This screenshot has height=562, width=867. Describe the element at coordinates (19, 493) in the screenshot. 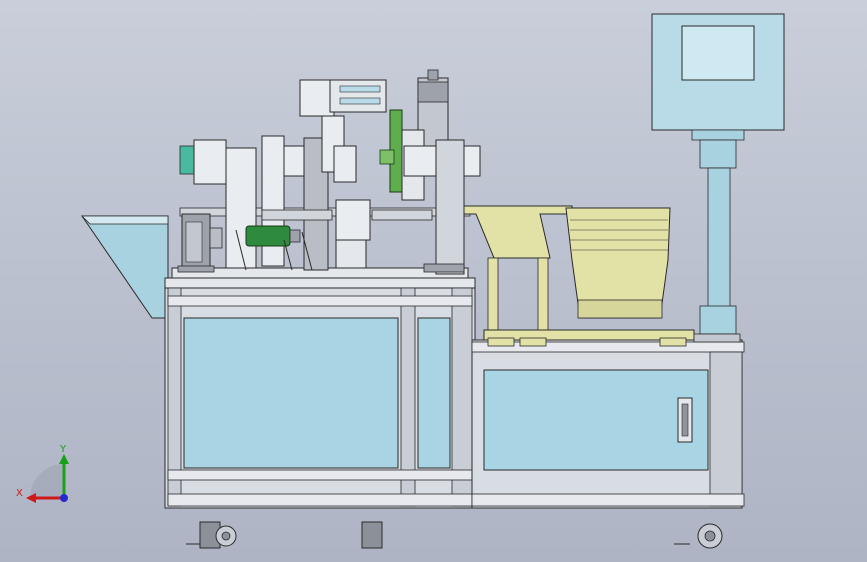

I see `axis-x-label: X` at that location.